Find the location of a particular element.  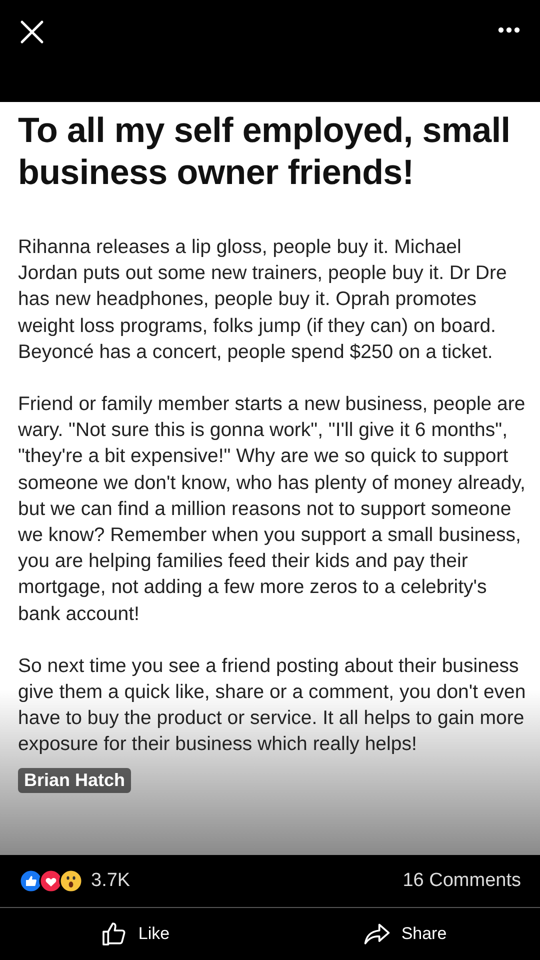

image-headline: To all my self employed, small business owner friends! is located at coordinates (265, 152).